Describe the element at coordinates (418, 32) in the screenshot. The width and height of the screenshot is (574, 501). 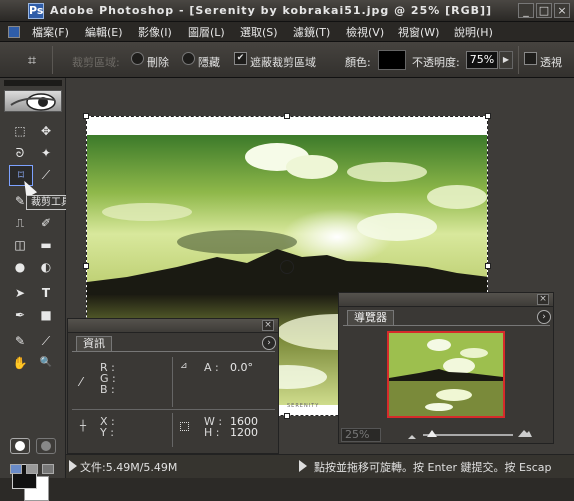
I see `menu-window: 視窗(W)` at that location.